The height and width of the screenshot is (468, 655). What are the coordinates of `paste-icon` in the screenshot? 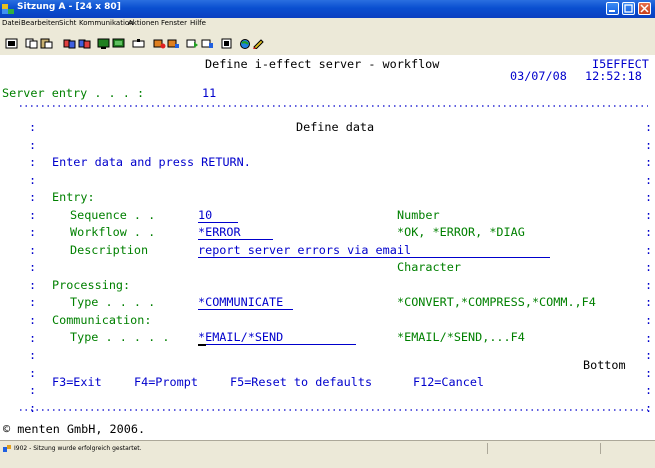 It's located at (46, 43).